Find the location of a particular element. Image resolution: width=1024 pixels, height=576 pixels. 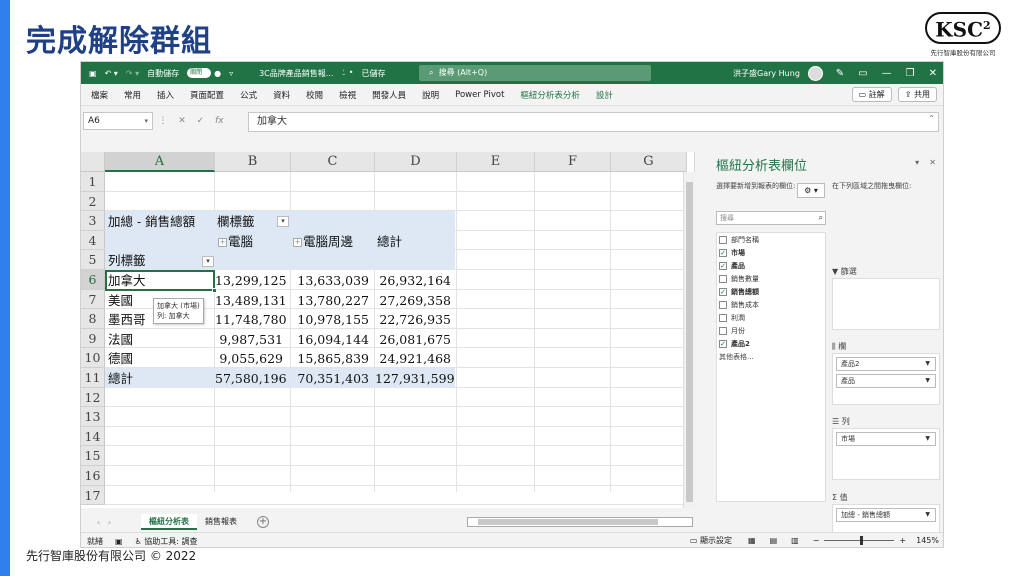

expand-formula-icon: ⌃ is located at coordinates (931, 118).